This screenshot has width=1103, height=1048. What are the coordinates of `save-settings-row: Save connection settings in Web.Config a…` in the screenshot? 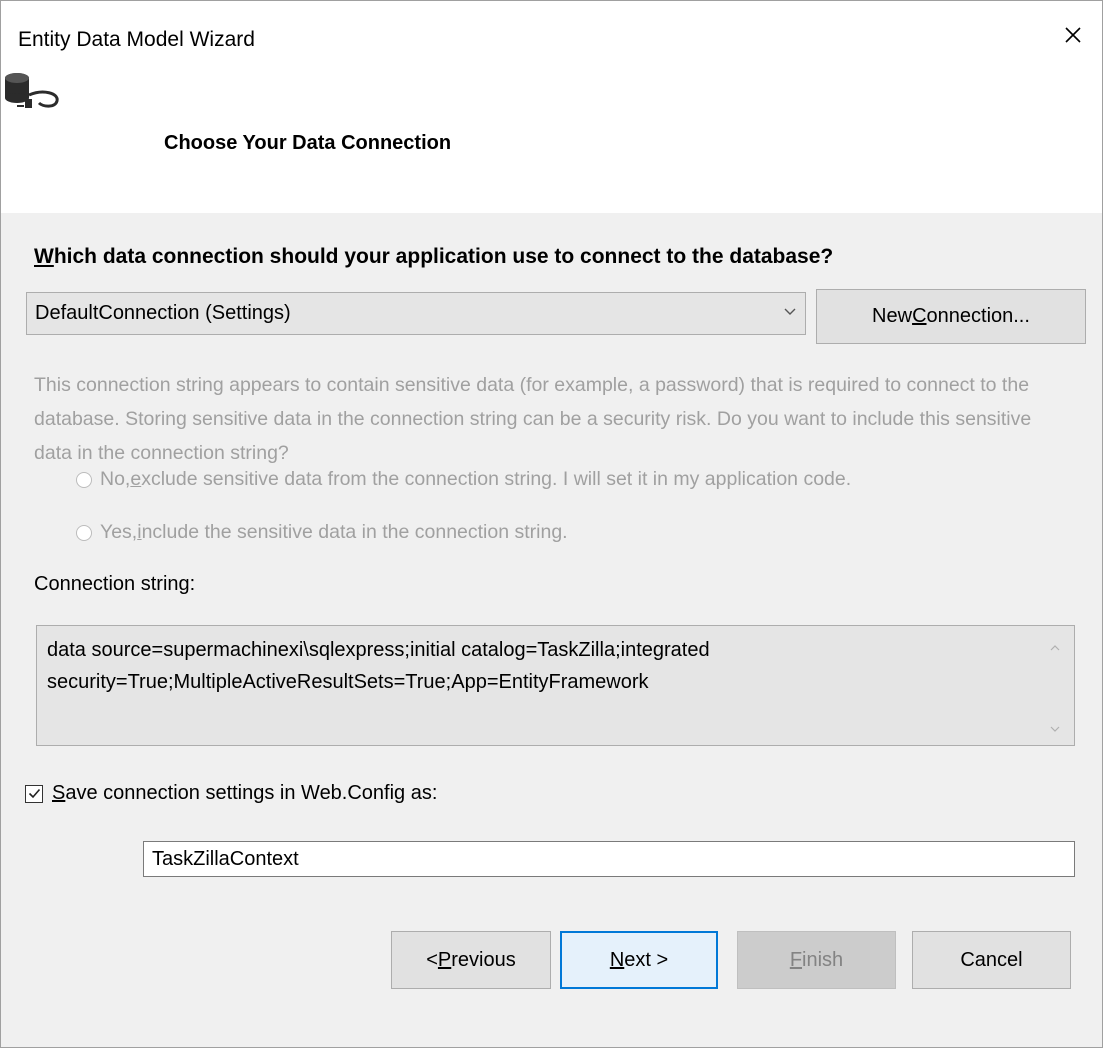 It's located at (231, 793).